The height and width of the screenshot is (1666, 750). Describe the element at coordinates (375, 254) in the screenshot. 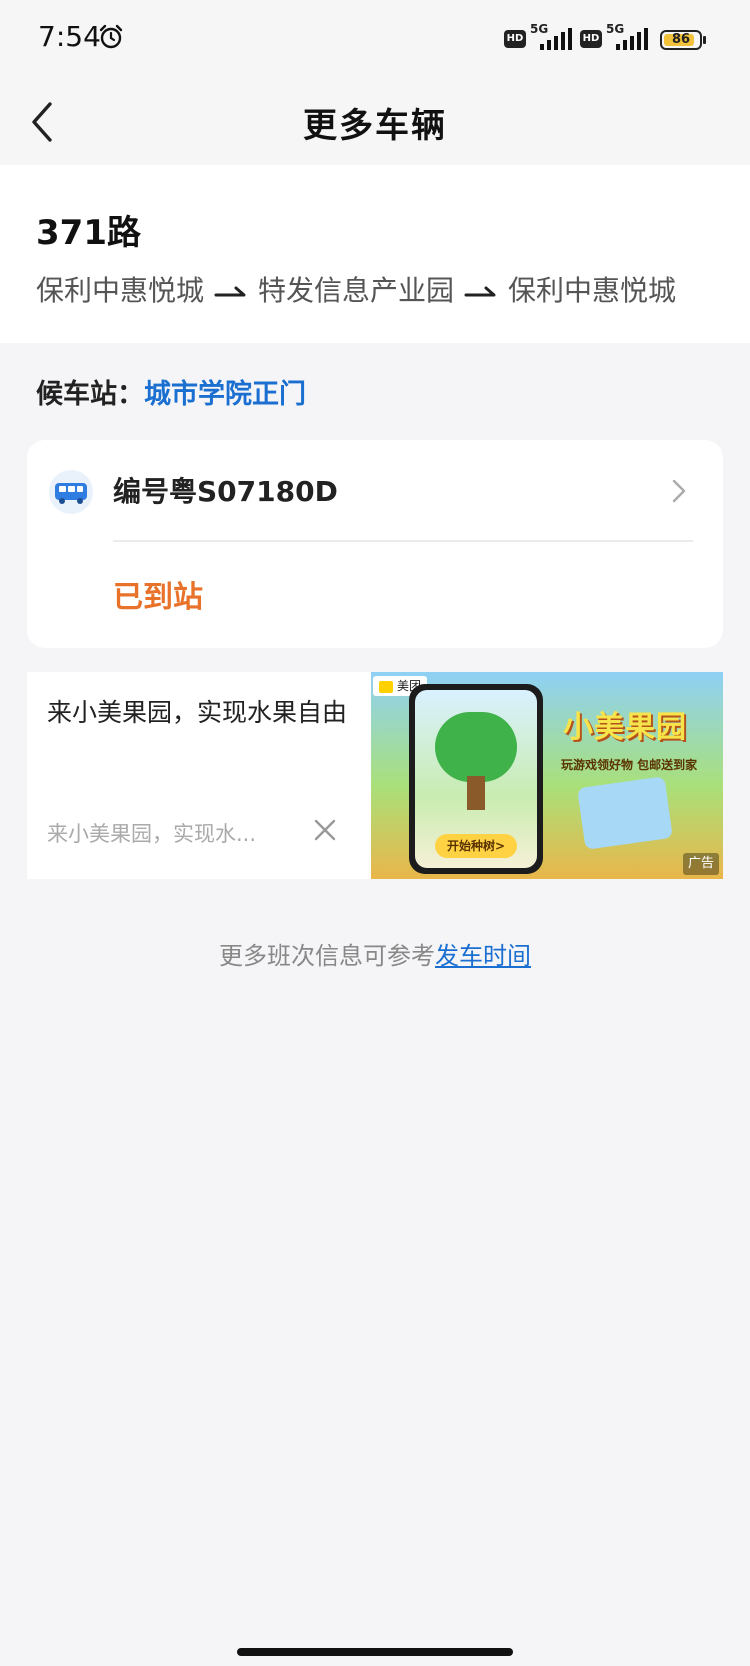

I see `route-info: 371路 保利中惠悦城 特发信息产业园 保利中惠悦城` at that location.